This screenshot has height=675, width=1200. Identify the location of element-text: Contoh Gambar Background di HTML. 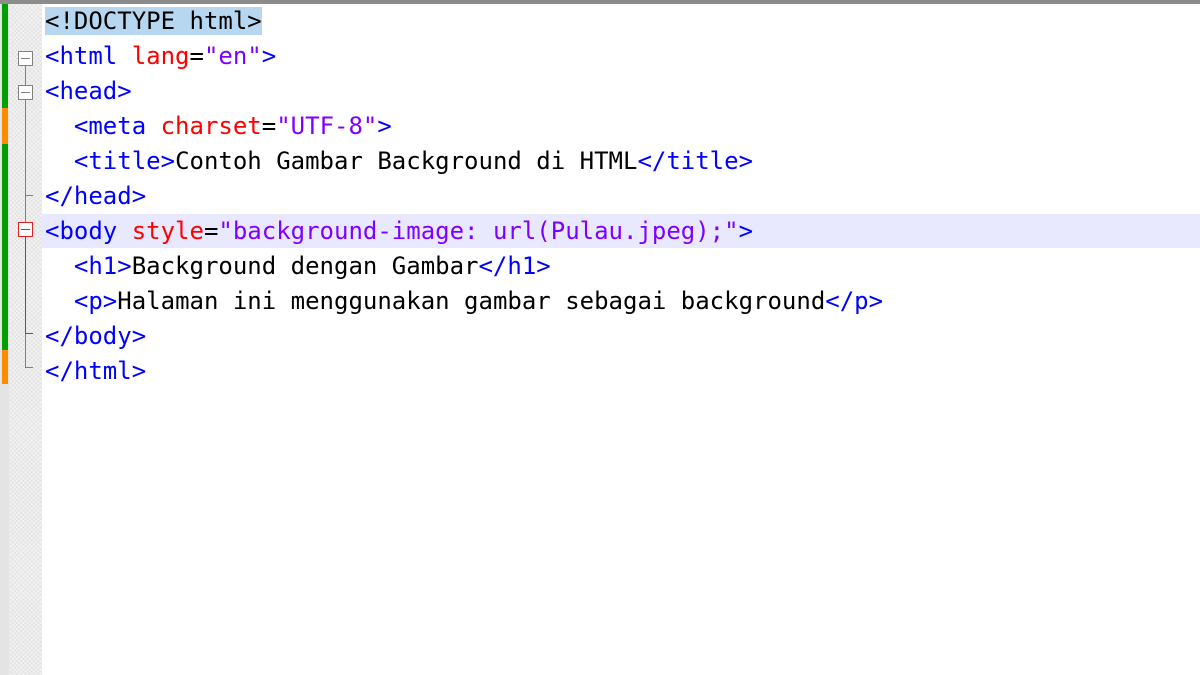
(406, 161).